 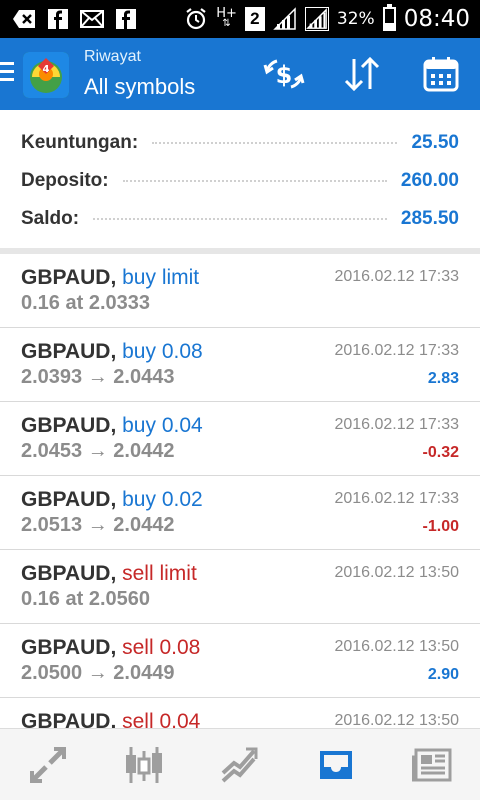 What do you see at coordinates (65, 180) in the screenshot?
I see `summary-label: Deposito:` at bounding box center [65, 180].